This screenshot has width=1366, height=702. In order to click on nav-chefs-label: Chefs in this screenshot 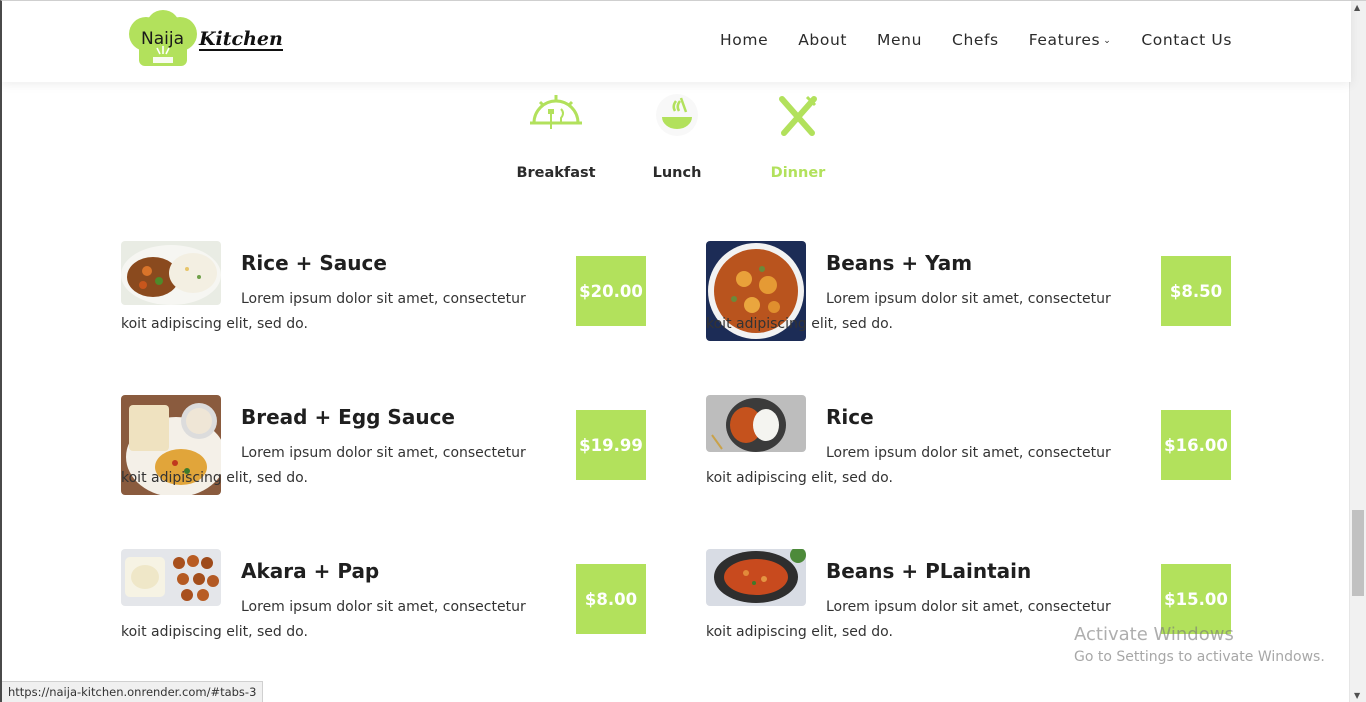, I will do `click(975, 40)`.